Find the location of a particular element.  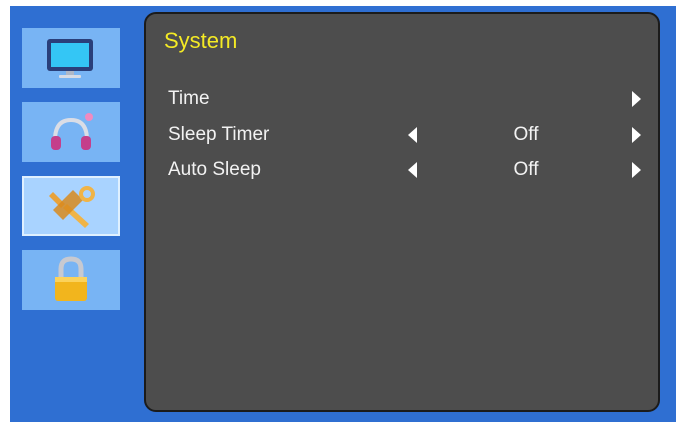

page-title: System is located at coordinates (201, 40).